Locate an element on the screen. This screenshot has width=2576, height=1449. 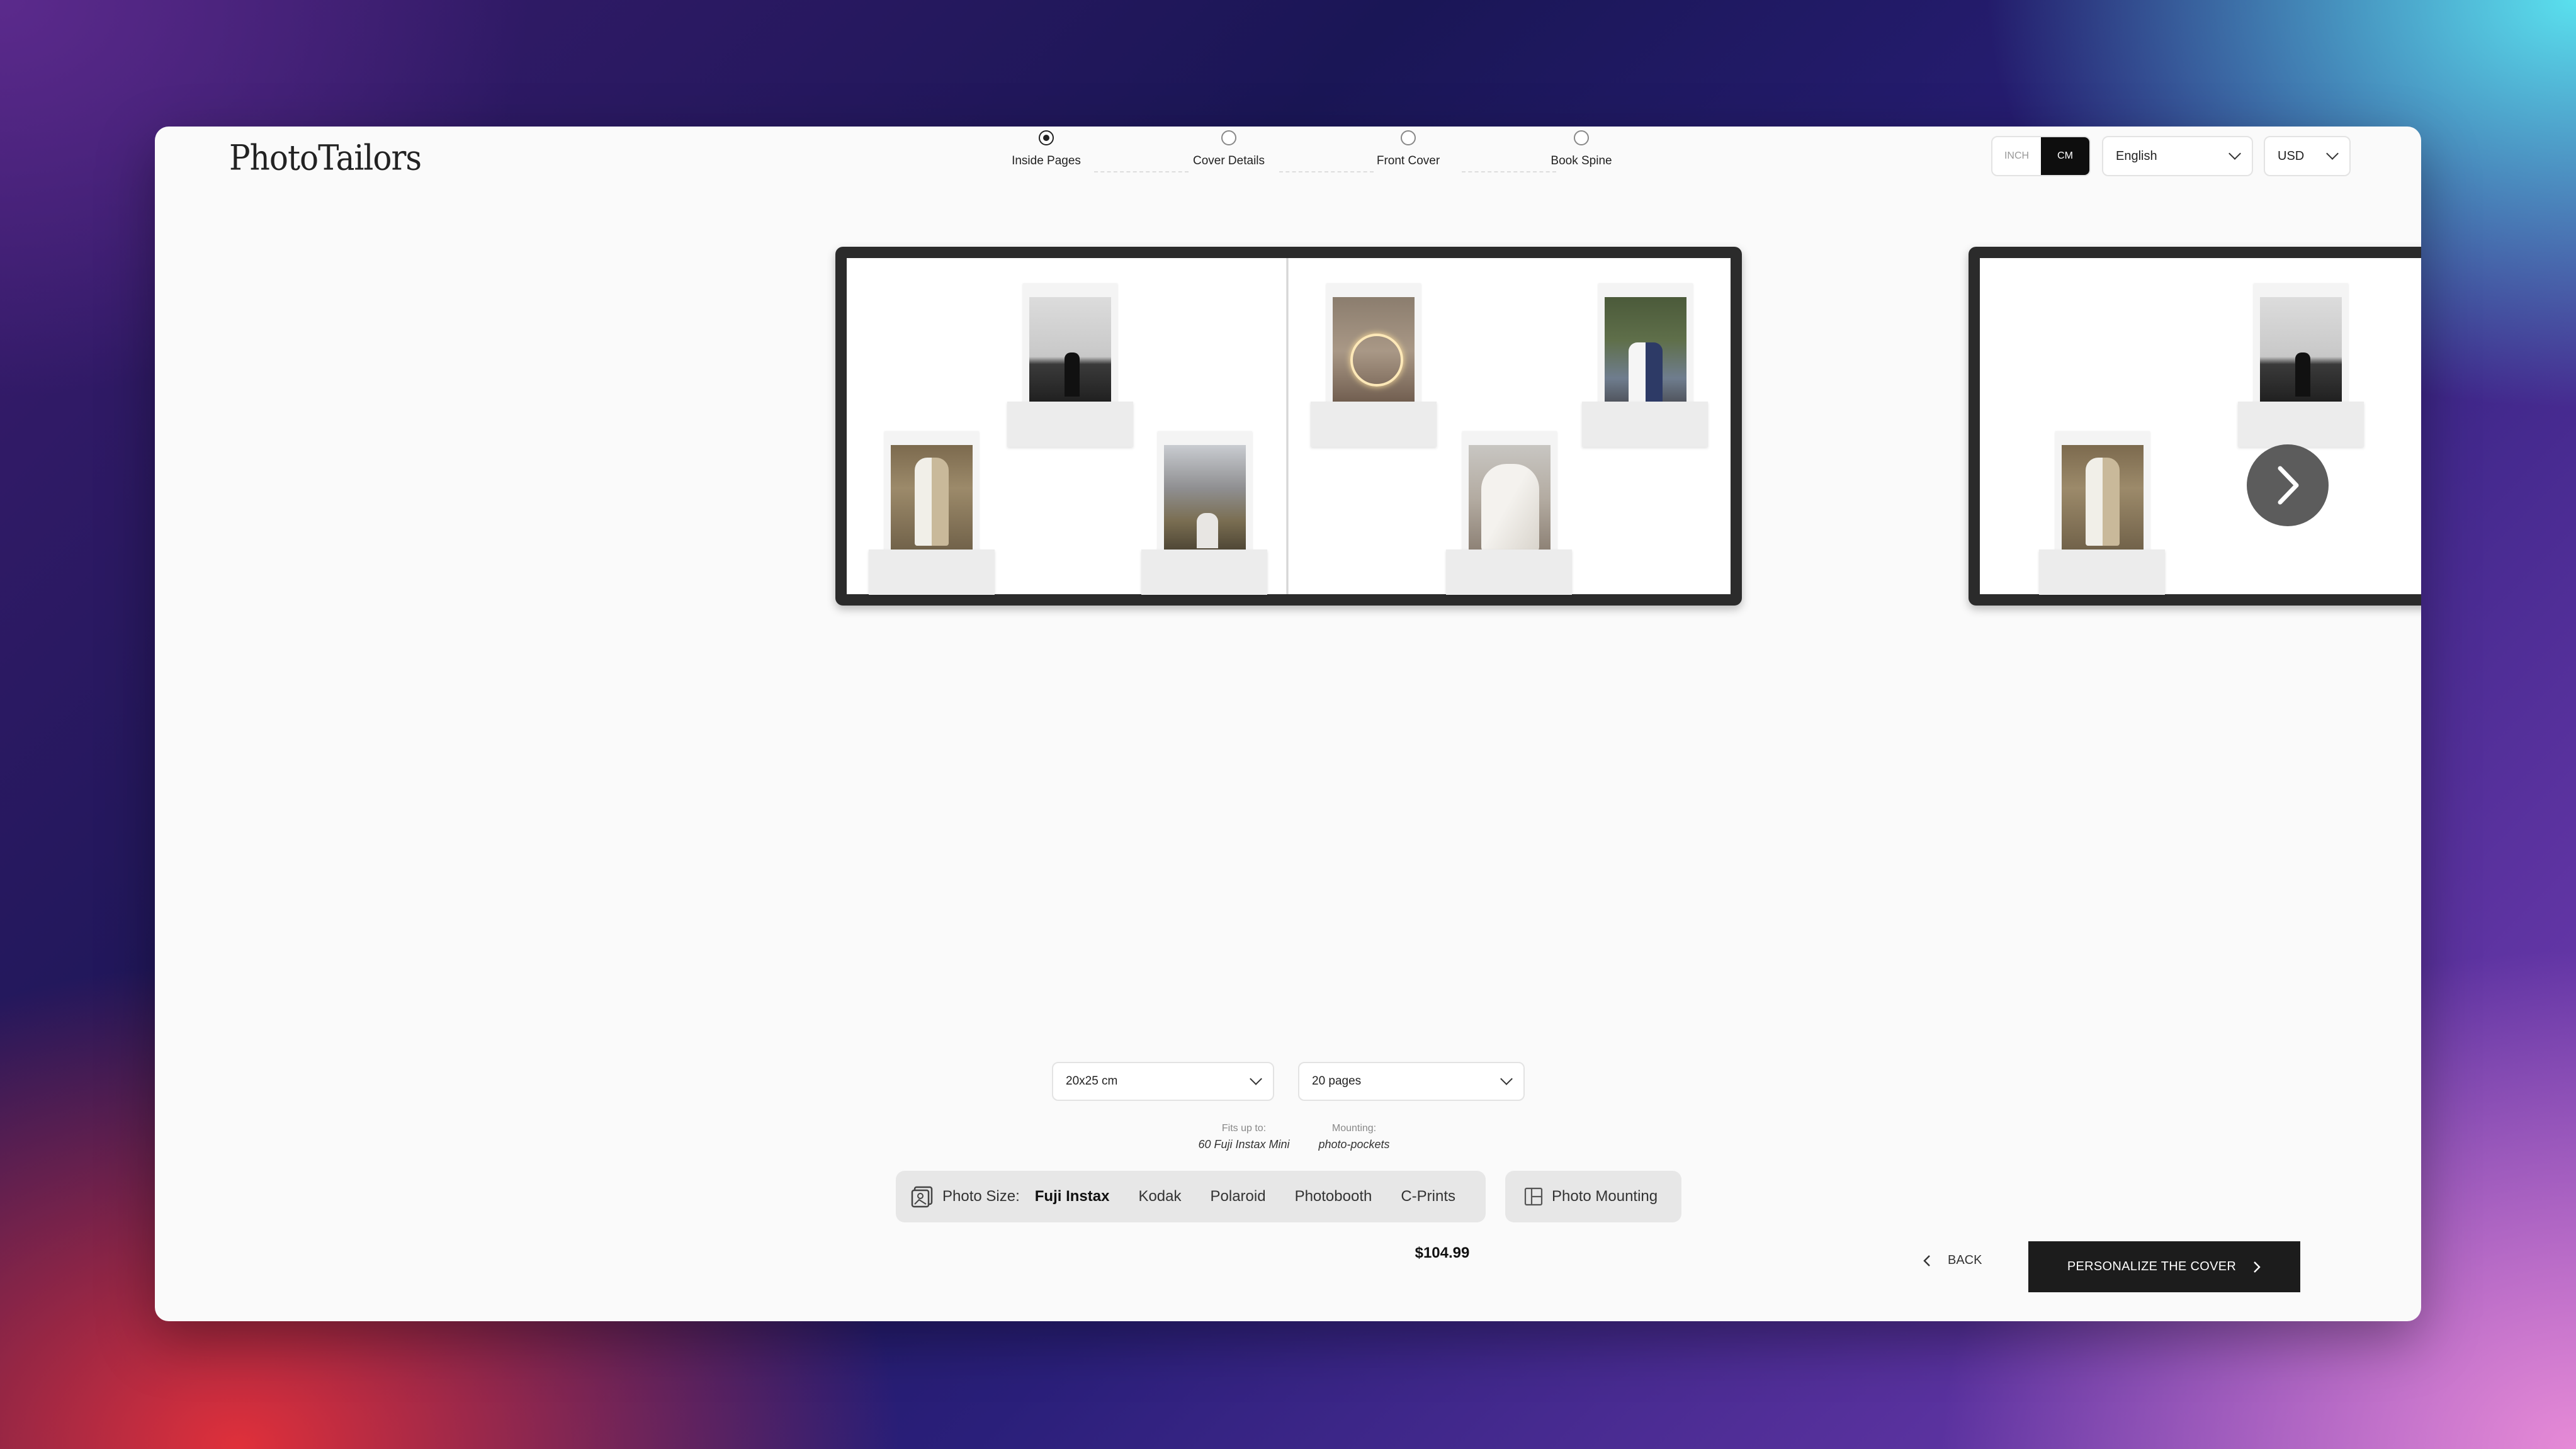
step-label: Cover Details is located at coordinates (1228, 160).